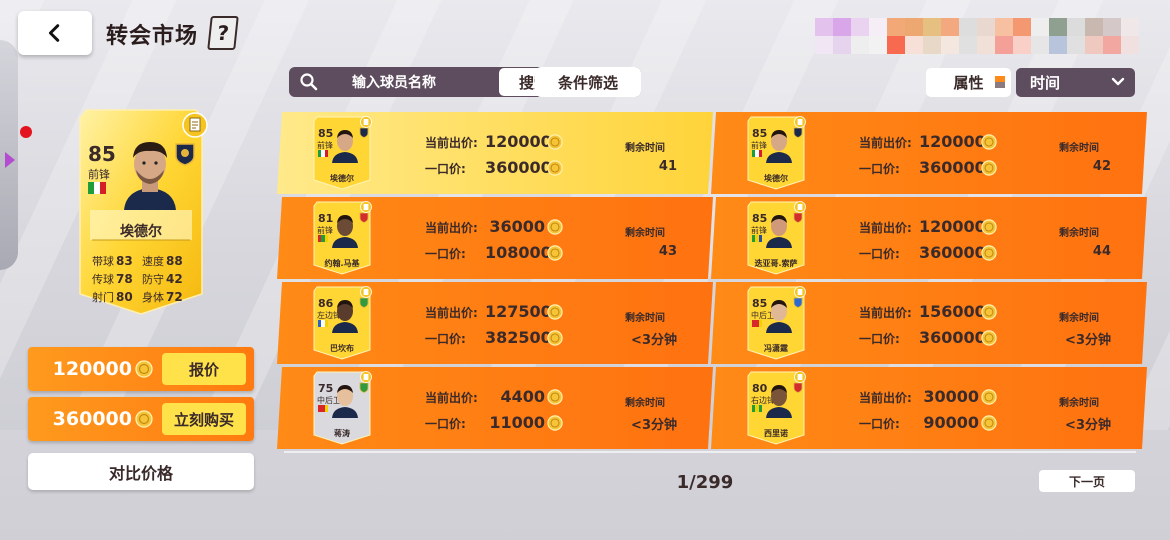 The width and height of the screenshot is (1170, 540). What do you see at coordinates (517, 422) in the screenshot?
I see `buyout-value: 11000` at bounding box center [517, 422].